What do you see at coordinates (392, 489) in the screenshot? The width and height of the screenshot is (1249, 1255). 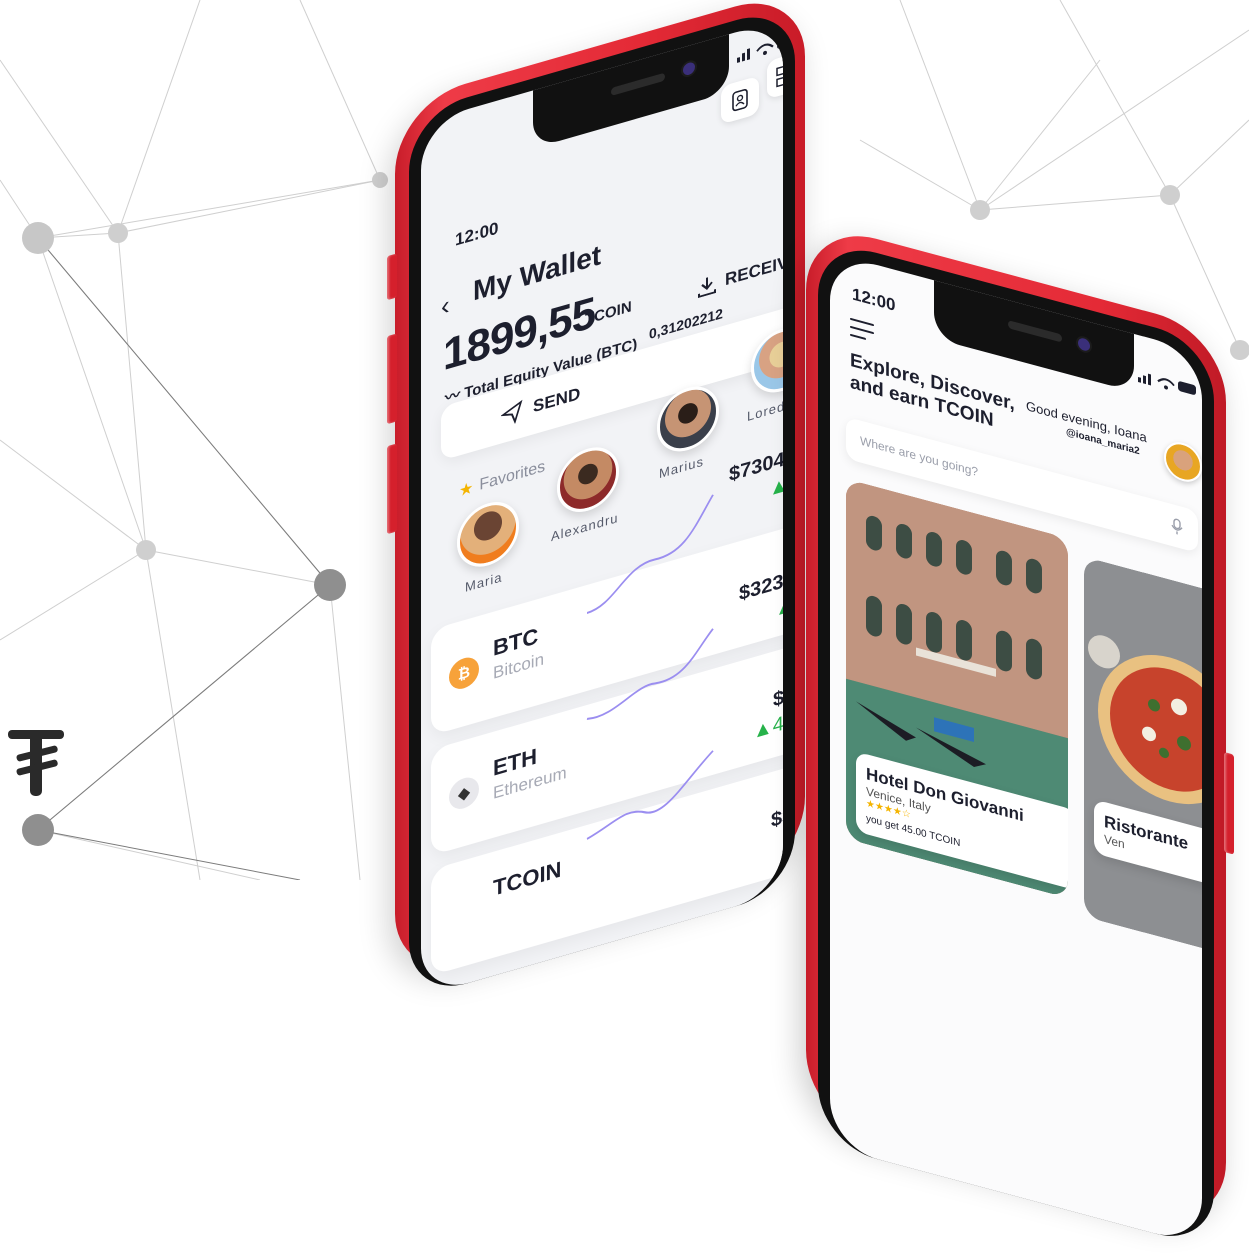 I see `volume-down-button` at bounding box center [392, 489].